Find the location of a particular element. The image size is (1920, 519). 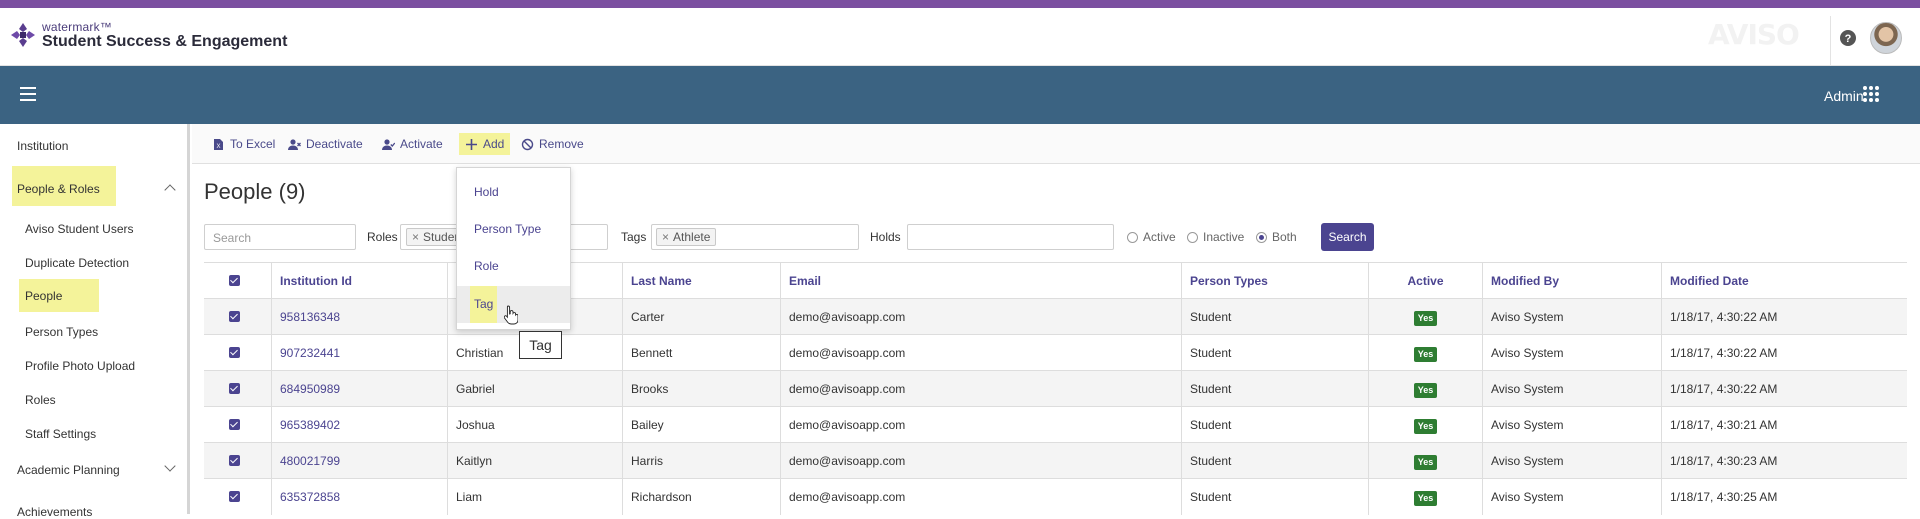

cell-institution-id: 684950989 is located at coordinates (359, 389).